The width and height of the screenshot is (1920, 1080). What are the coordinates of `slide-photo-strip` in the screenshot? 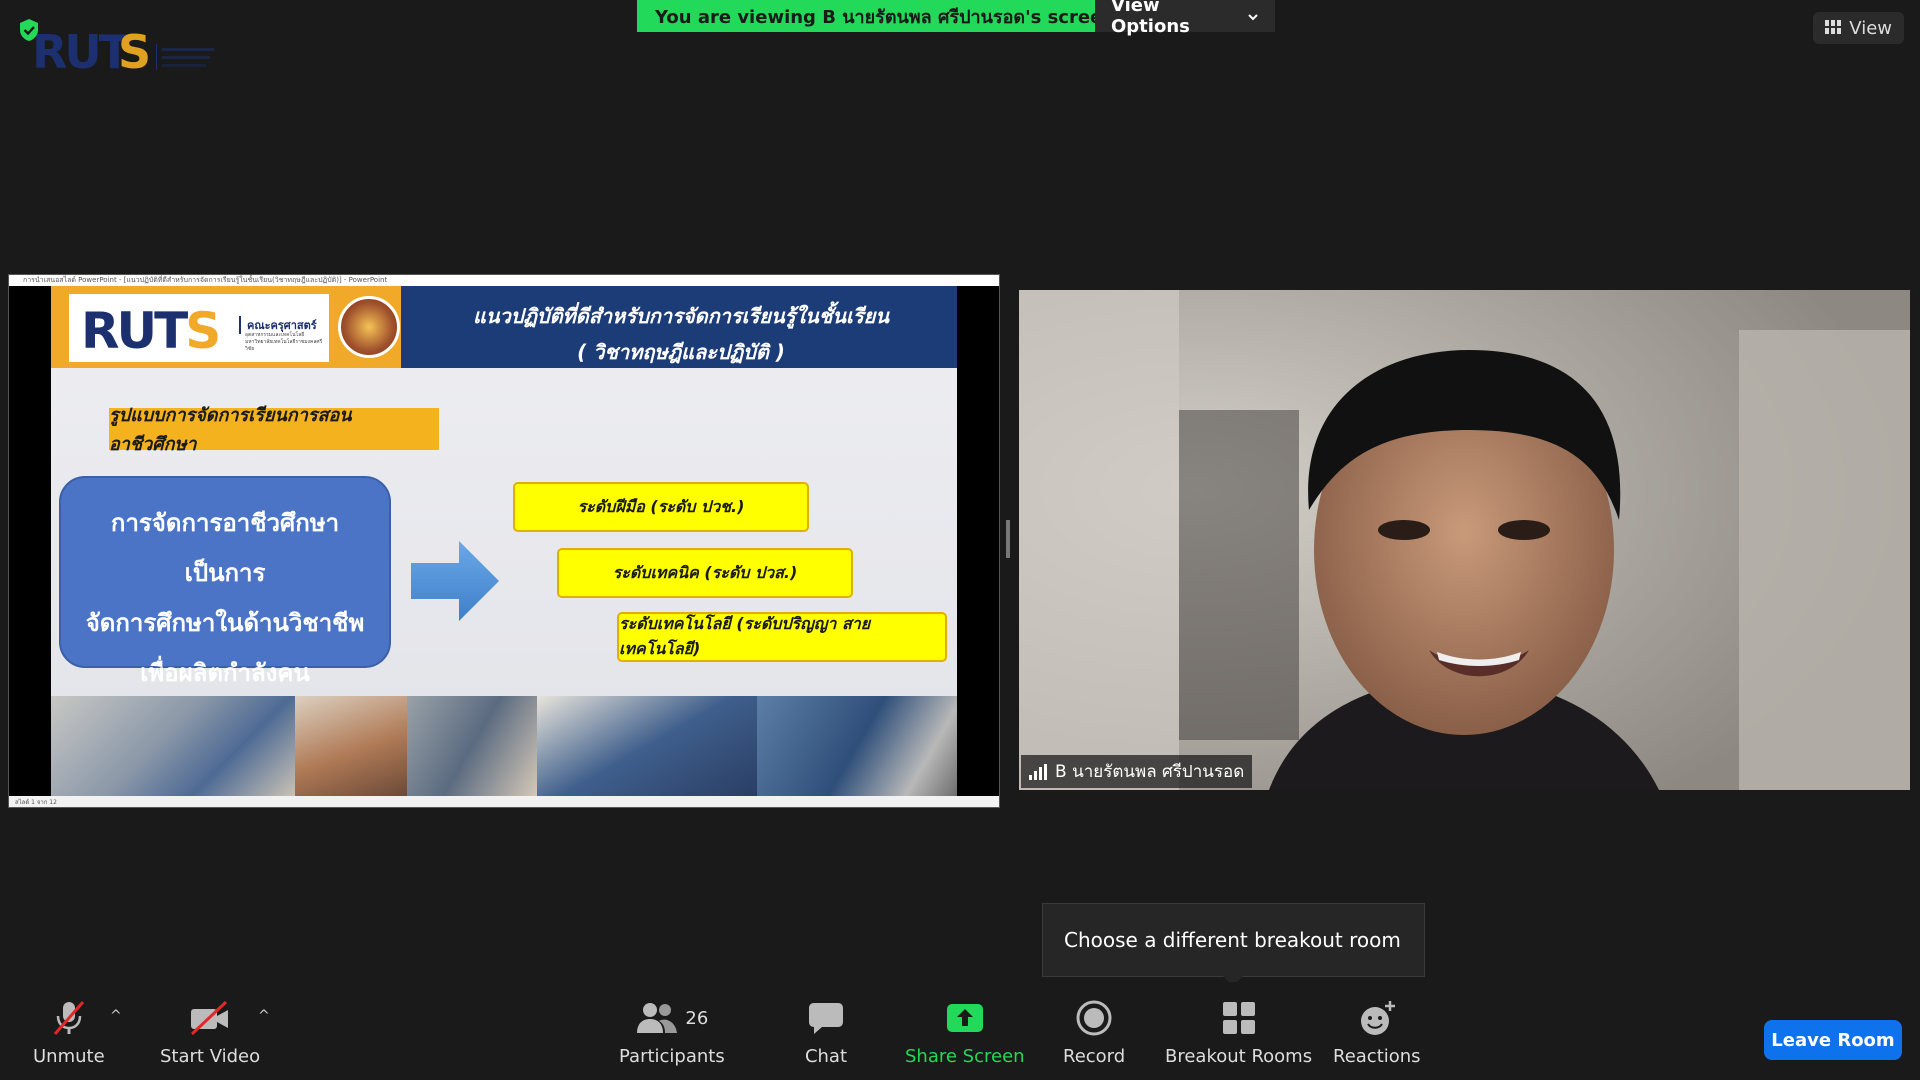 It's located at (504, 746).